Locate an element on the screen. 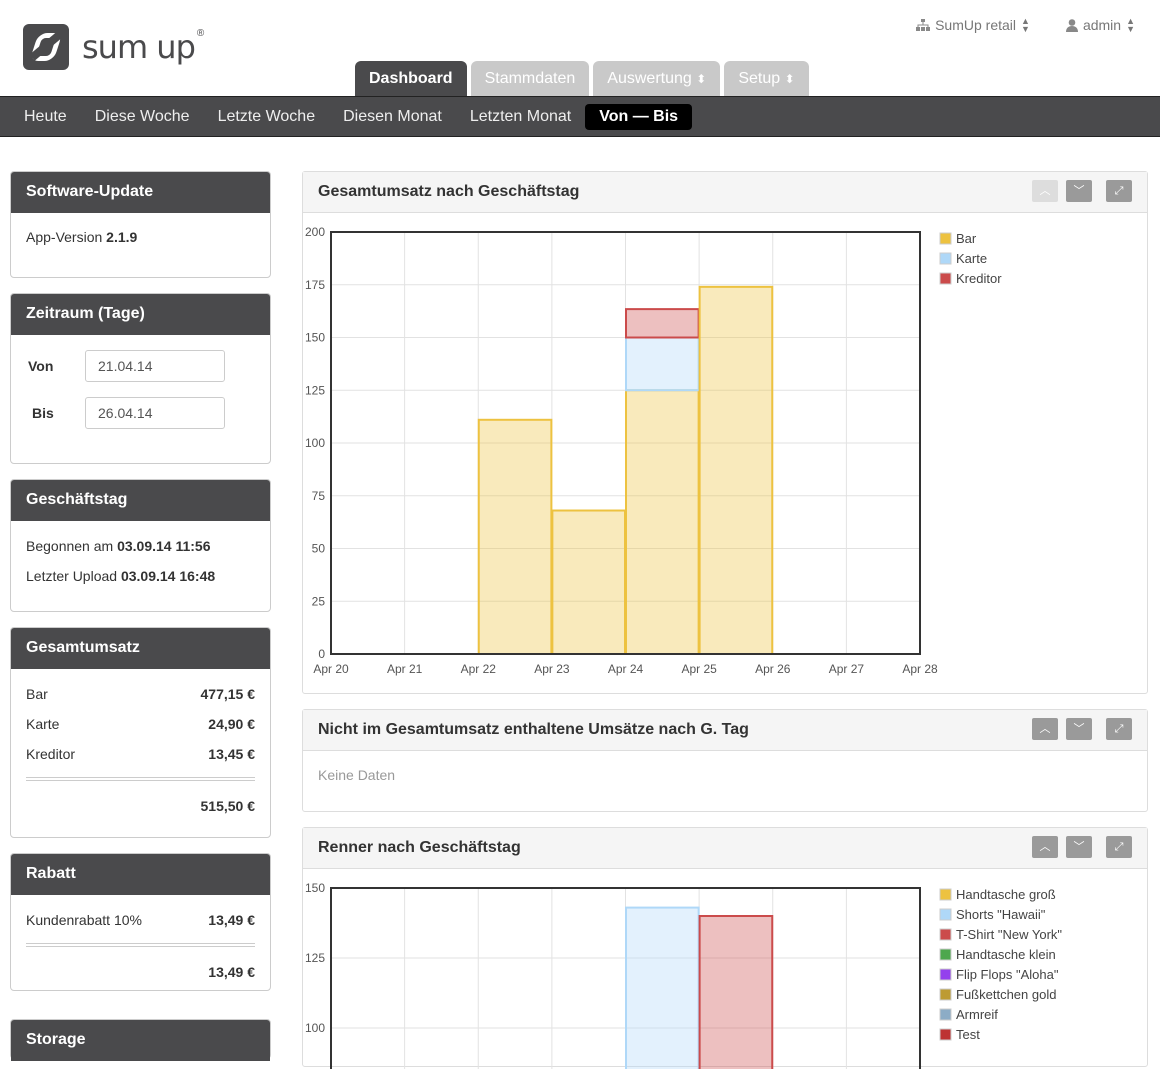  panel-software-update: Software-Update App-Version 2.1.9 is located at coordinates (140, 224).